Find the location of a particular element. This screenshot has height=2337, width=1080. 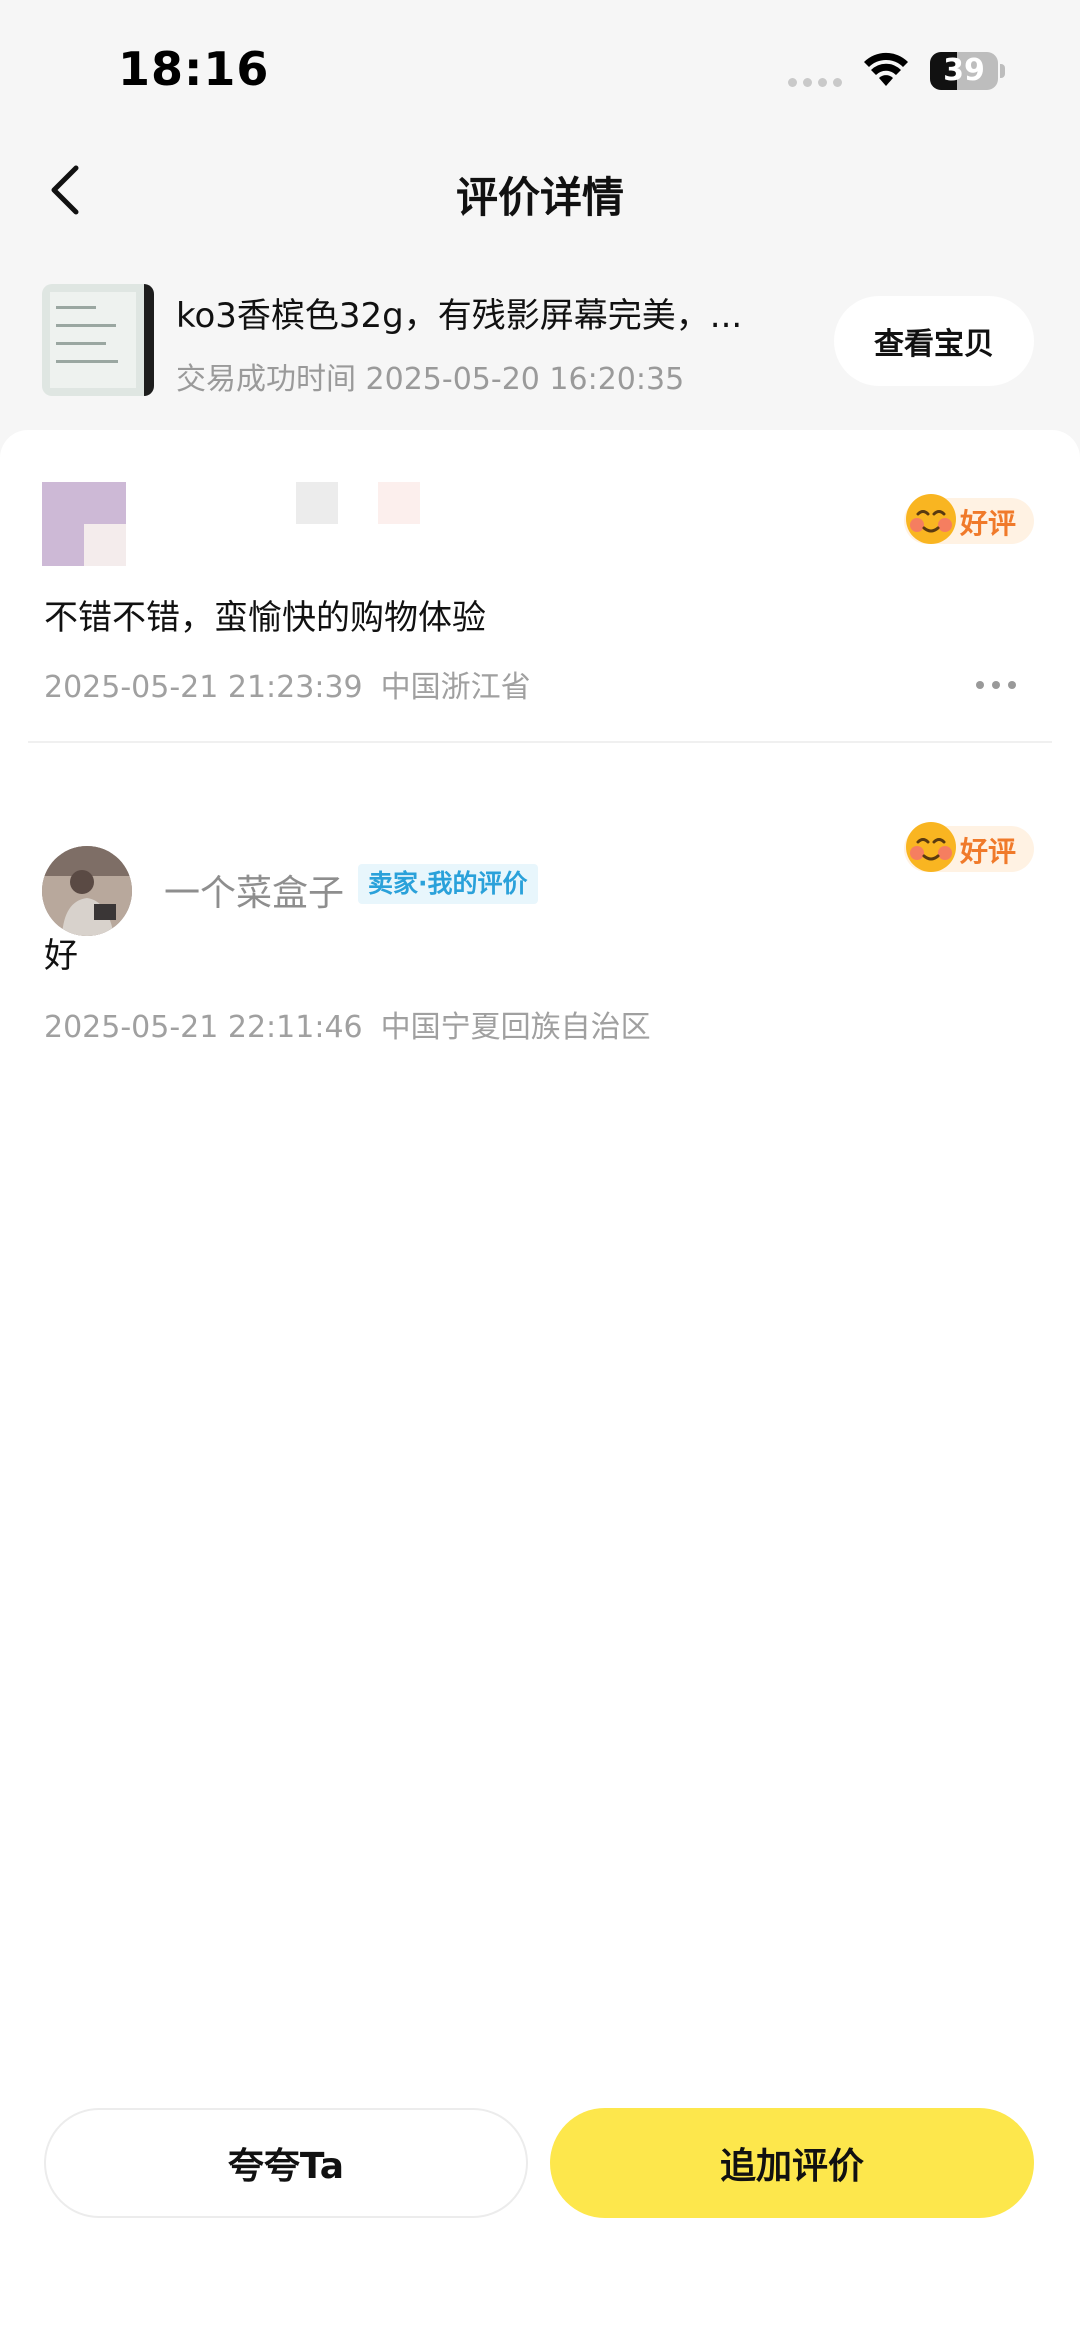

review-date: 2025-05-21 21:23:39 is located at coordinates (203, 687).